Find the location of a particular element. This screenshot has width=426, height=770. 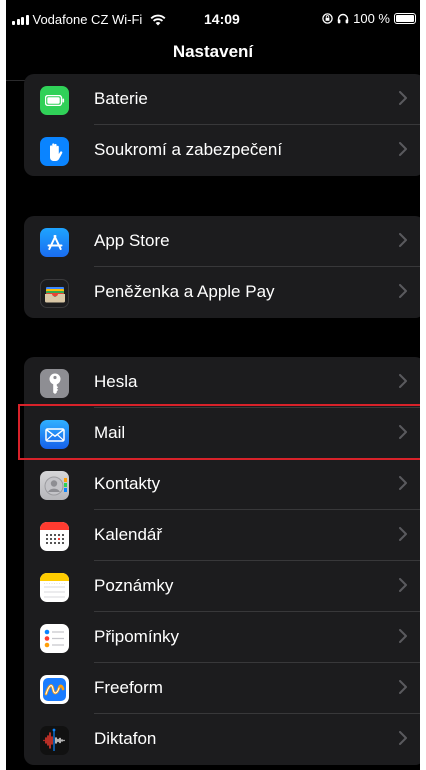

app-store-icon is located at coordinates (54, 242).